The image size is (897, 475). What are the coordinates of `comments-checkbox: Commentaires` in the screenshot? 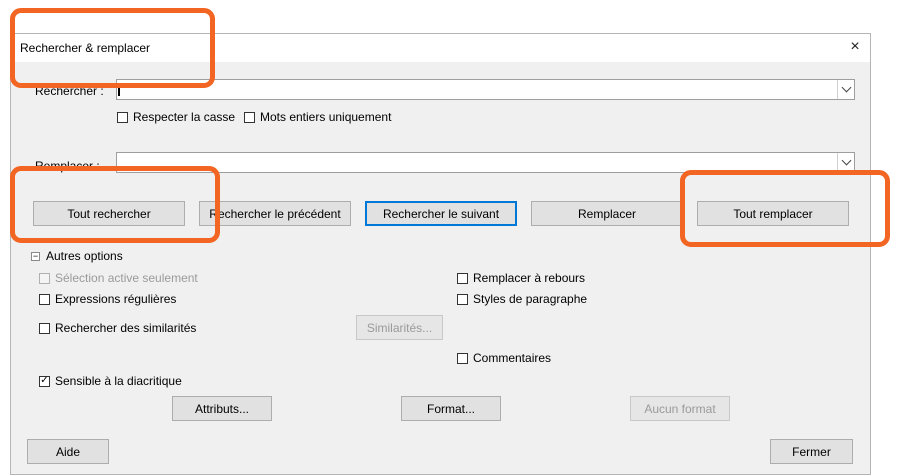 It's located at (504, 358).